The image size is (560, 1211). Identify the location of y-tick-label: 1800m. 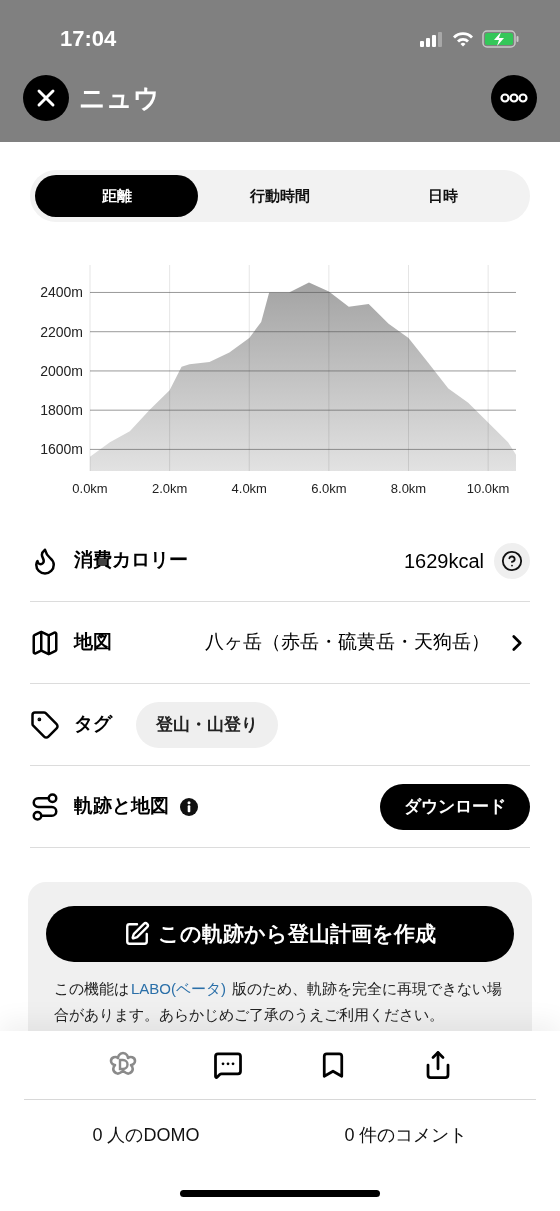
(61, 410).